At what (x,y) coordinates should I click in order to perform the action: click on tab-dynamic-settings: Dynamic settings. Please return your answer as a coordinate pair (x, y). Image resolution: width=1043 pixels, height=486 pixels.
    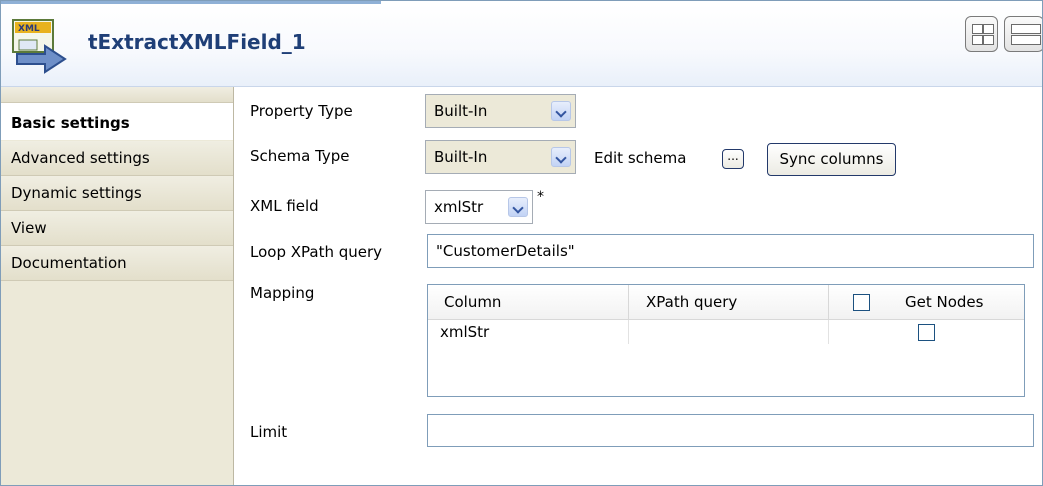
    Looking at the image, I should click on (117, 193).